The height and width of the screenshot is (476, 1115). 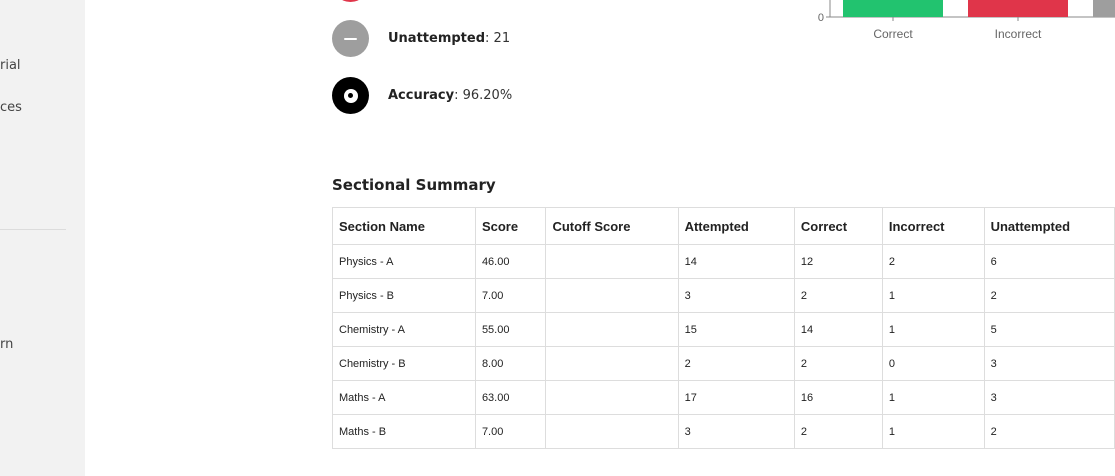 I want to click on cell-score: 46.00, so click(x=510, y=261).